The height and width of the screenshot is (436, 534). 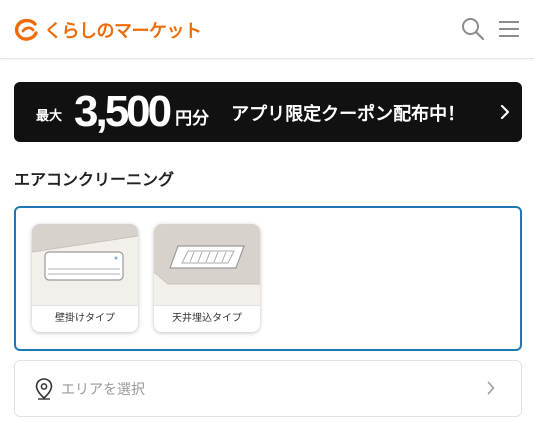 I want to click on wall-mounted-ac-icon, so click(x=85, y=265).